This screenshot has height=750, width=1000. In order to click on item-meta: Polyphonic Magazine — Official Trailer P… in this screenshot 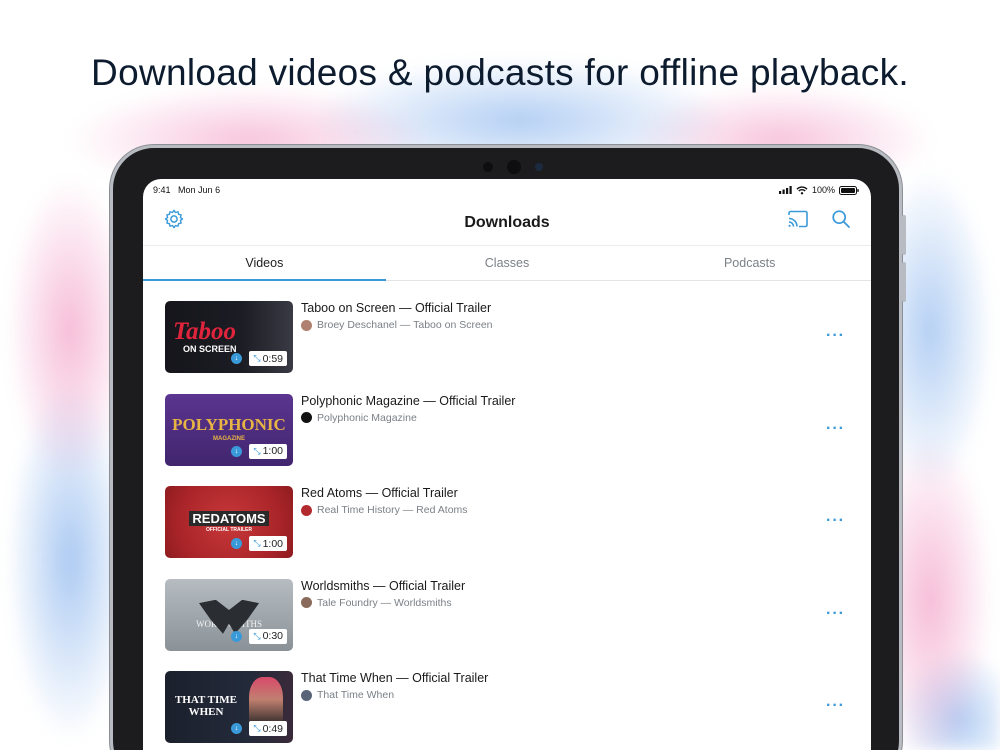, I will do `click(408, 409)`.